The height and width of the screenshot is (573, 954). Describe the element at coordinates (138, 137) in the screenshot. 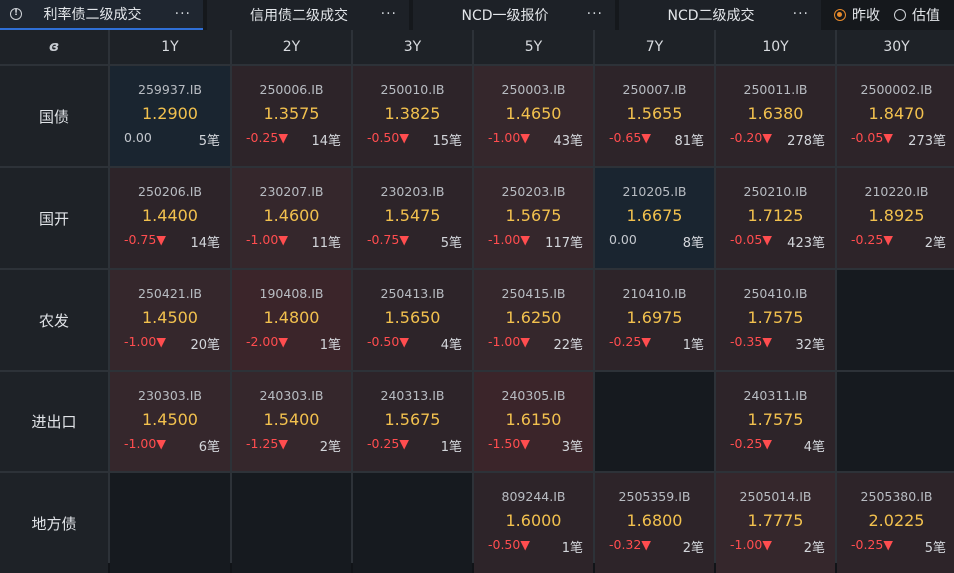

I see `yield-change: 0.00` at that location.